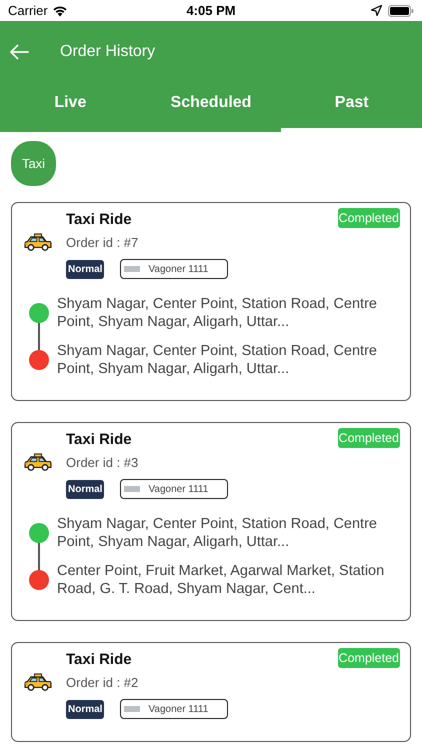 This screenshot has width=422, height=750. Describe the element at coordinates (211, 10) in the screenshot. I see `clock-time: 4:05 PM` at that location.